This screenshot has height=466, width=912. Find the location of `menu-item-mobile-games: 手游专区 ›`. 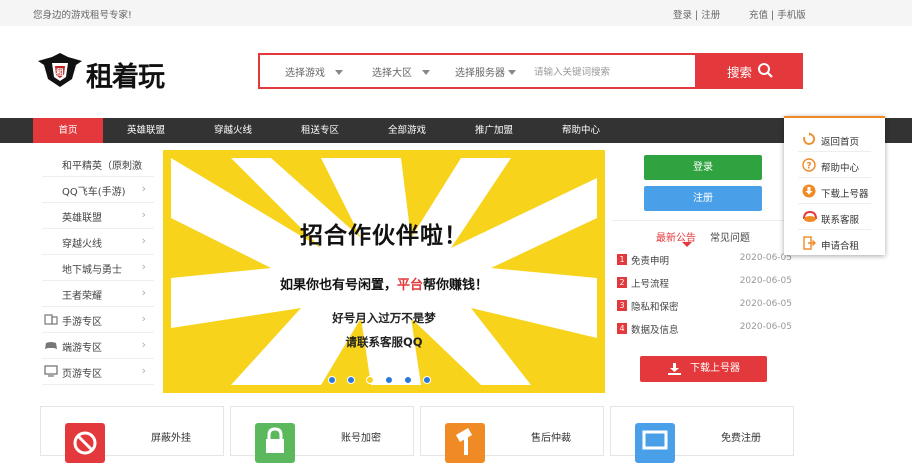

menu-item-mobile-games: 手游专区 › is located at coordinates (98, 320).